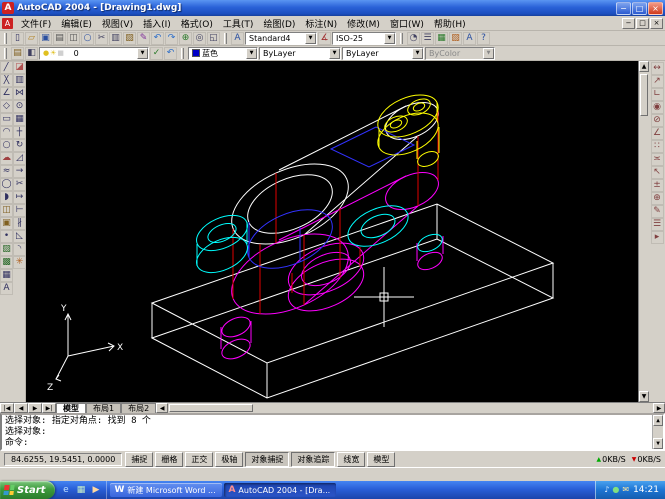  What do you see at coordinates (413, 38) in the screenshot?
I see `zoom-previous-icon: ◔` at bounding box center [413, 38].